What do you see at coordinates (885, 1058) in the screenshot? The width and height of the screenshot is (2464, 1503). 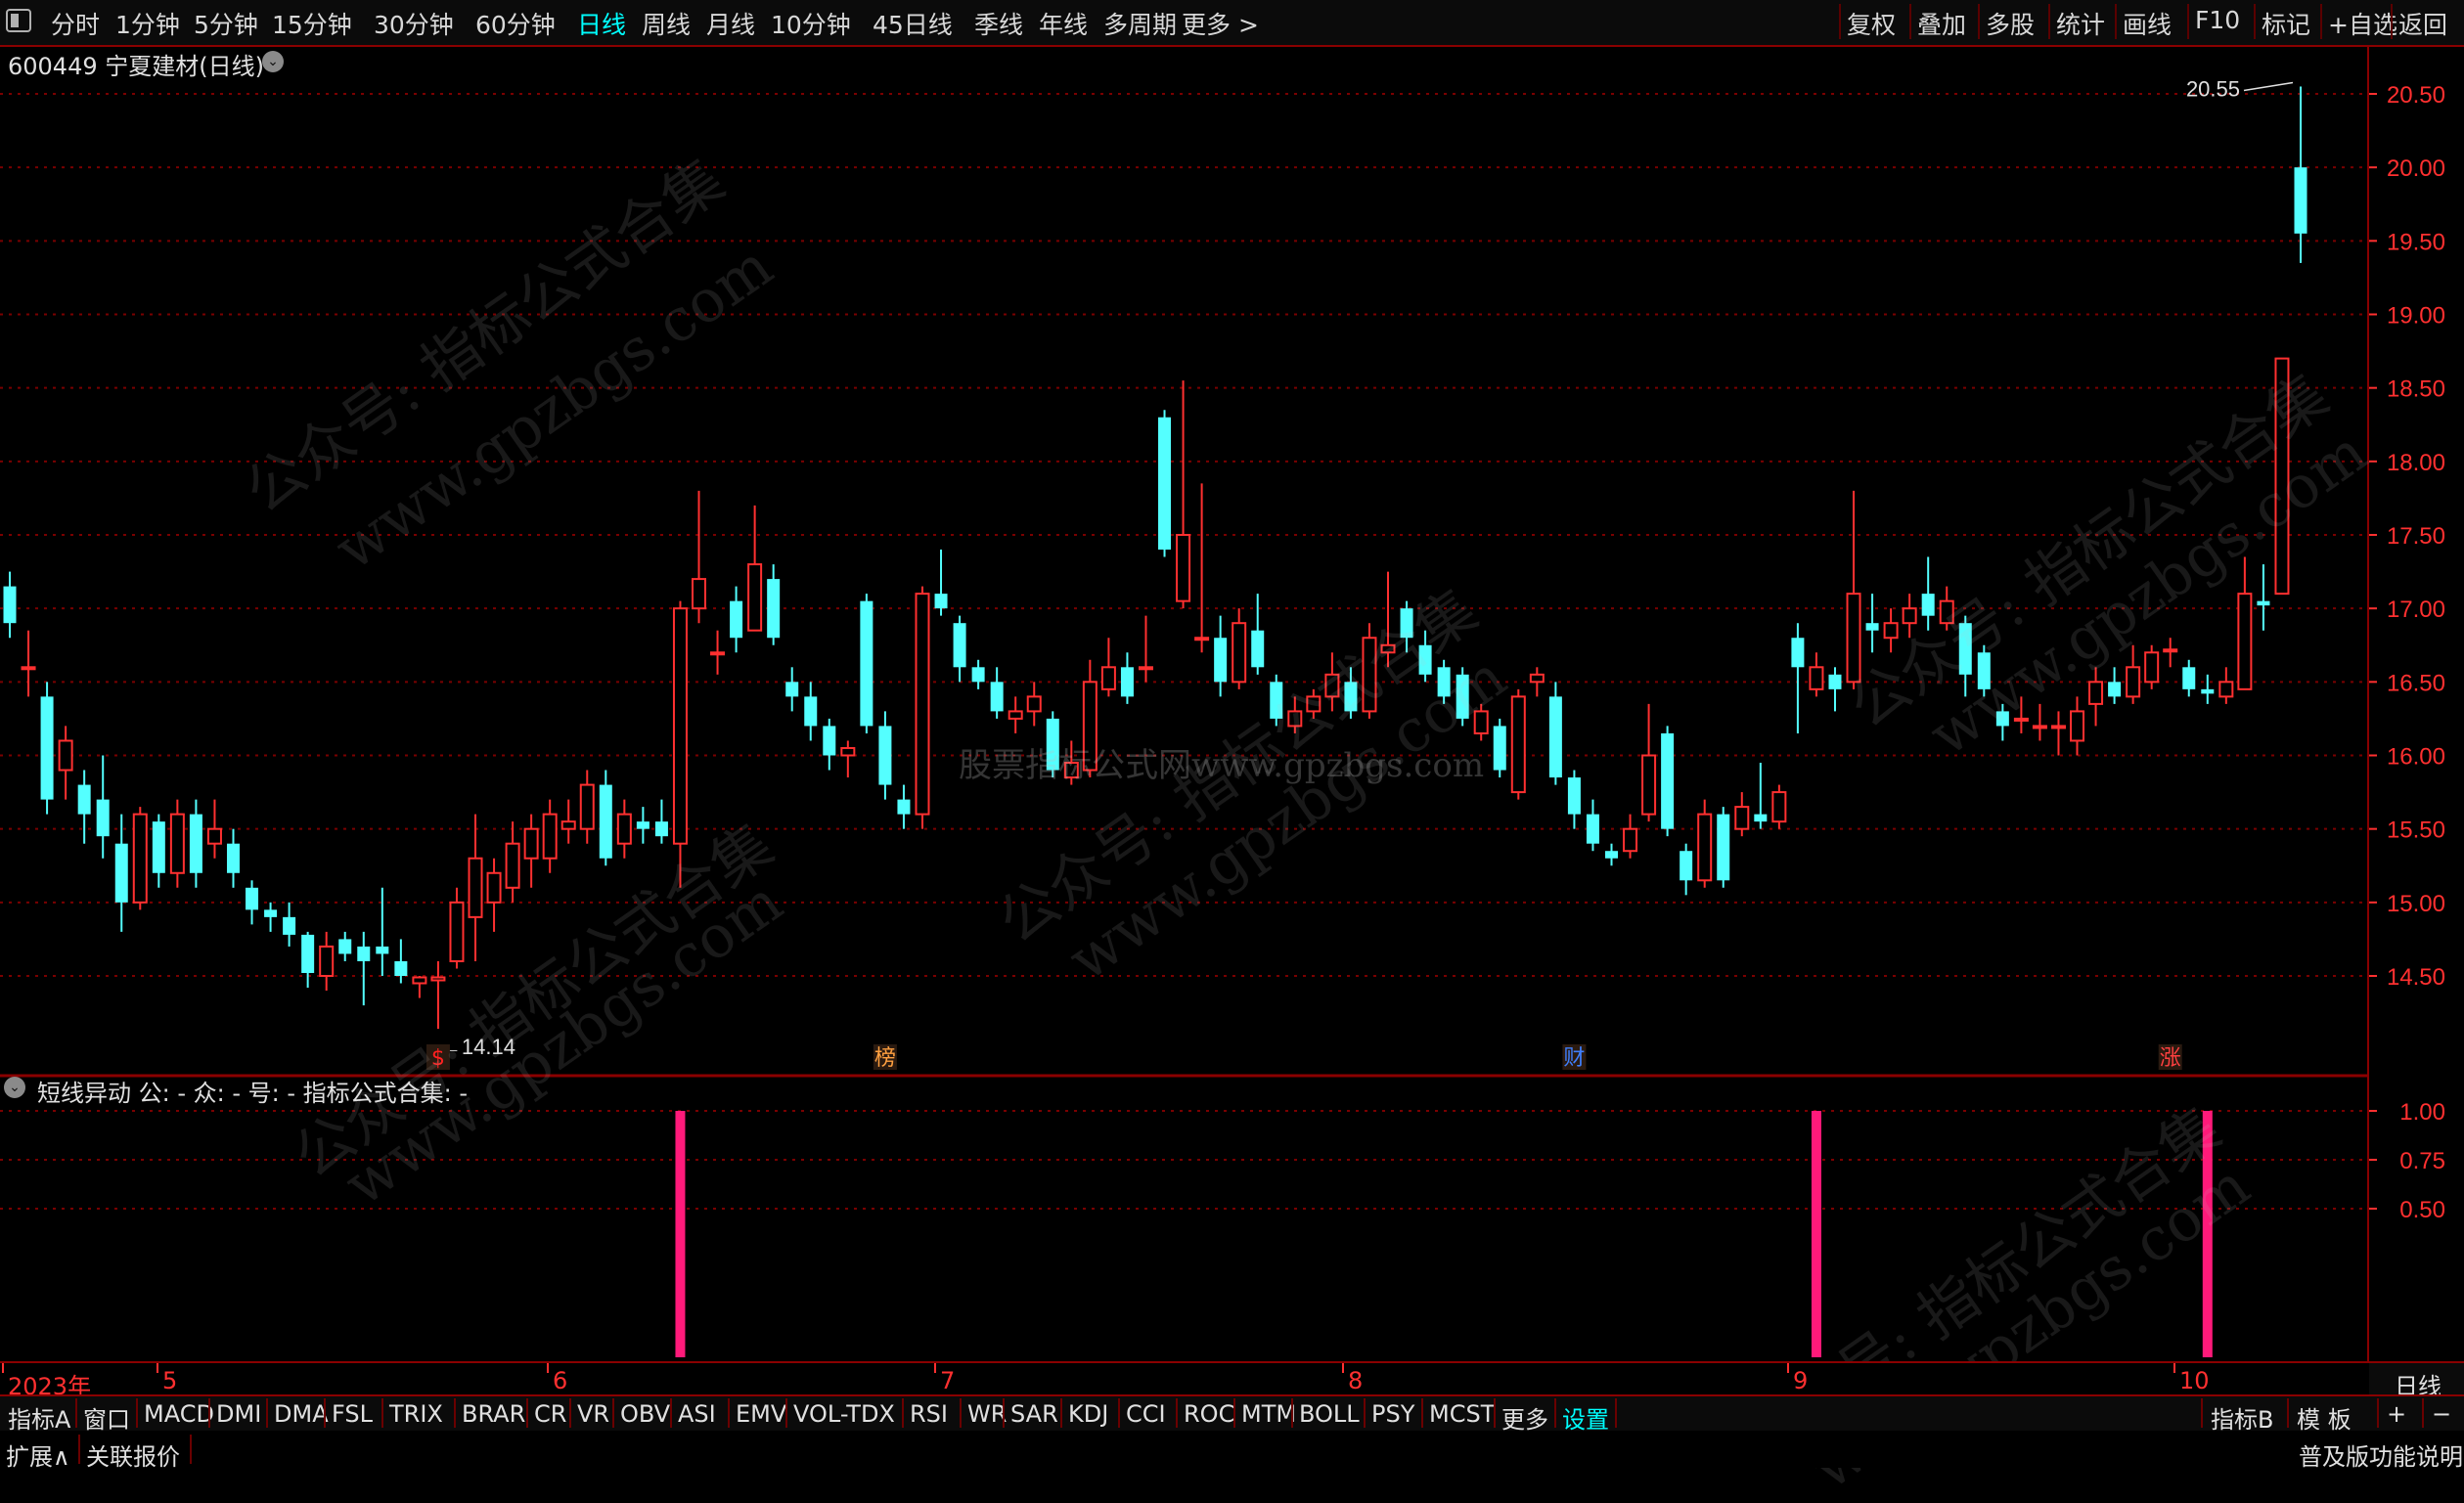 I see `event-marker: 榜` at bounding box center [885, 1058].